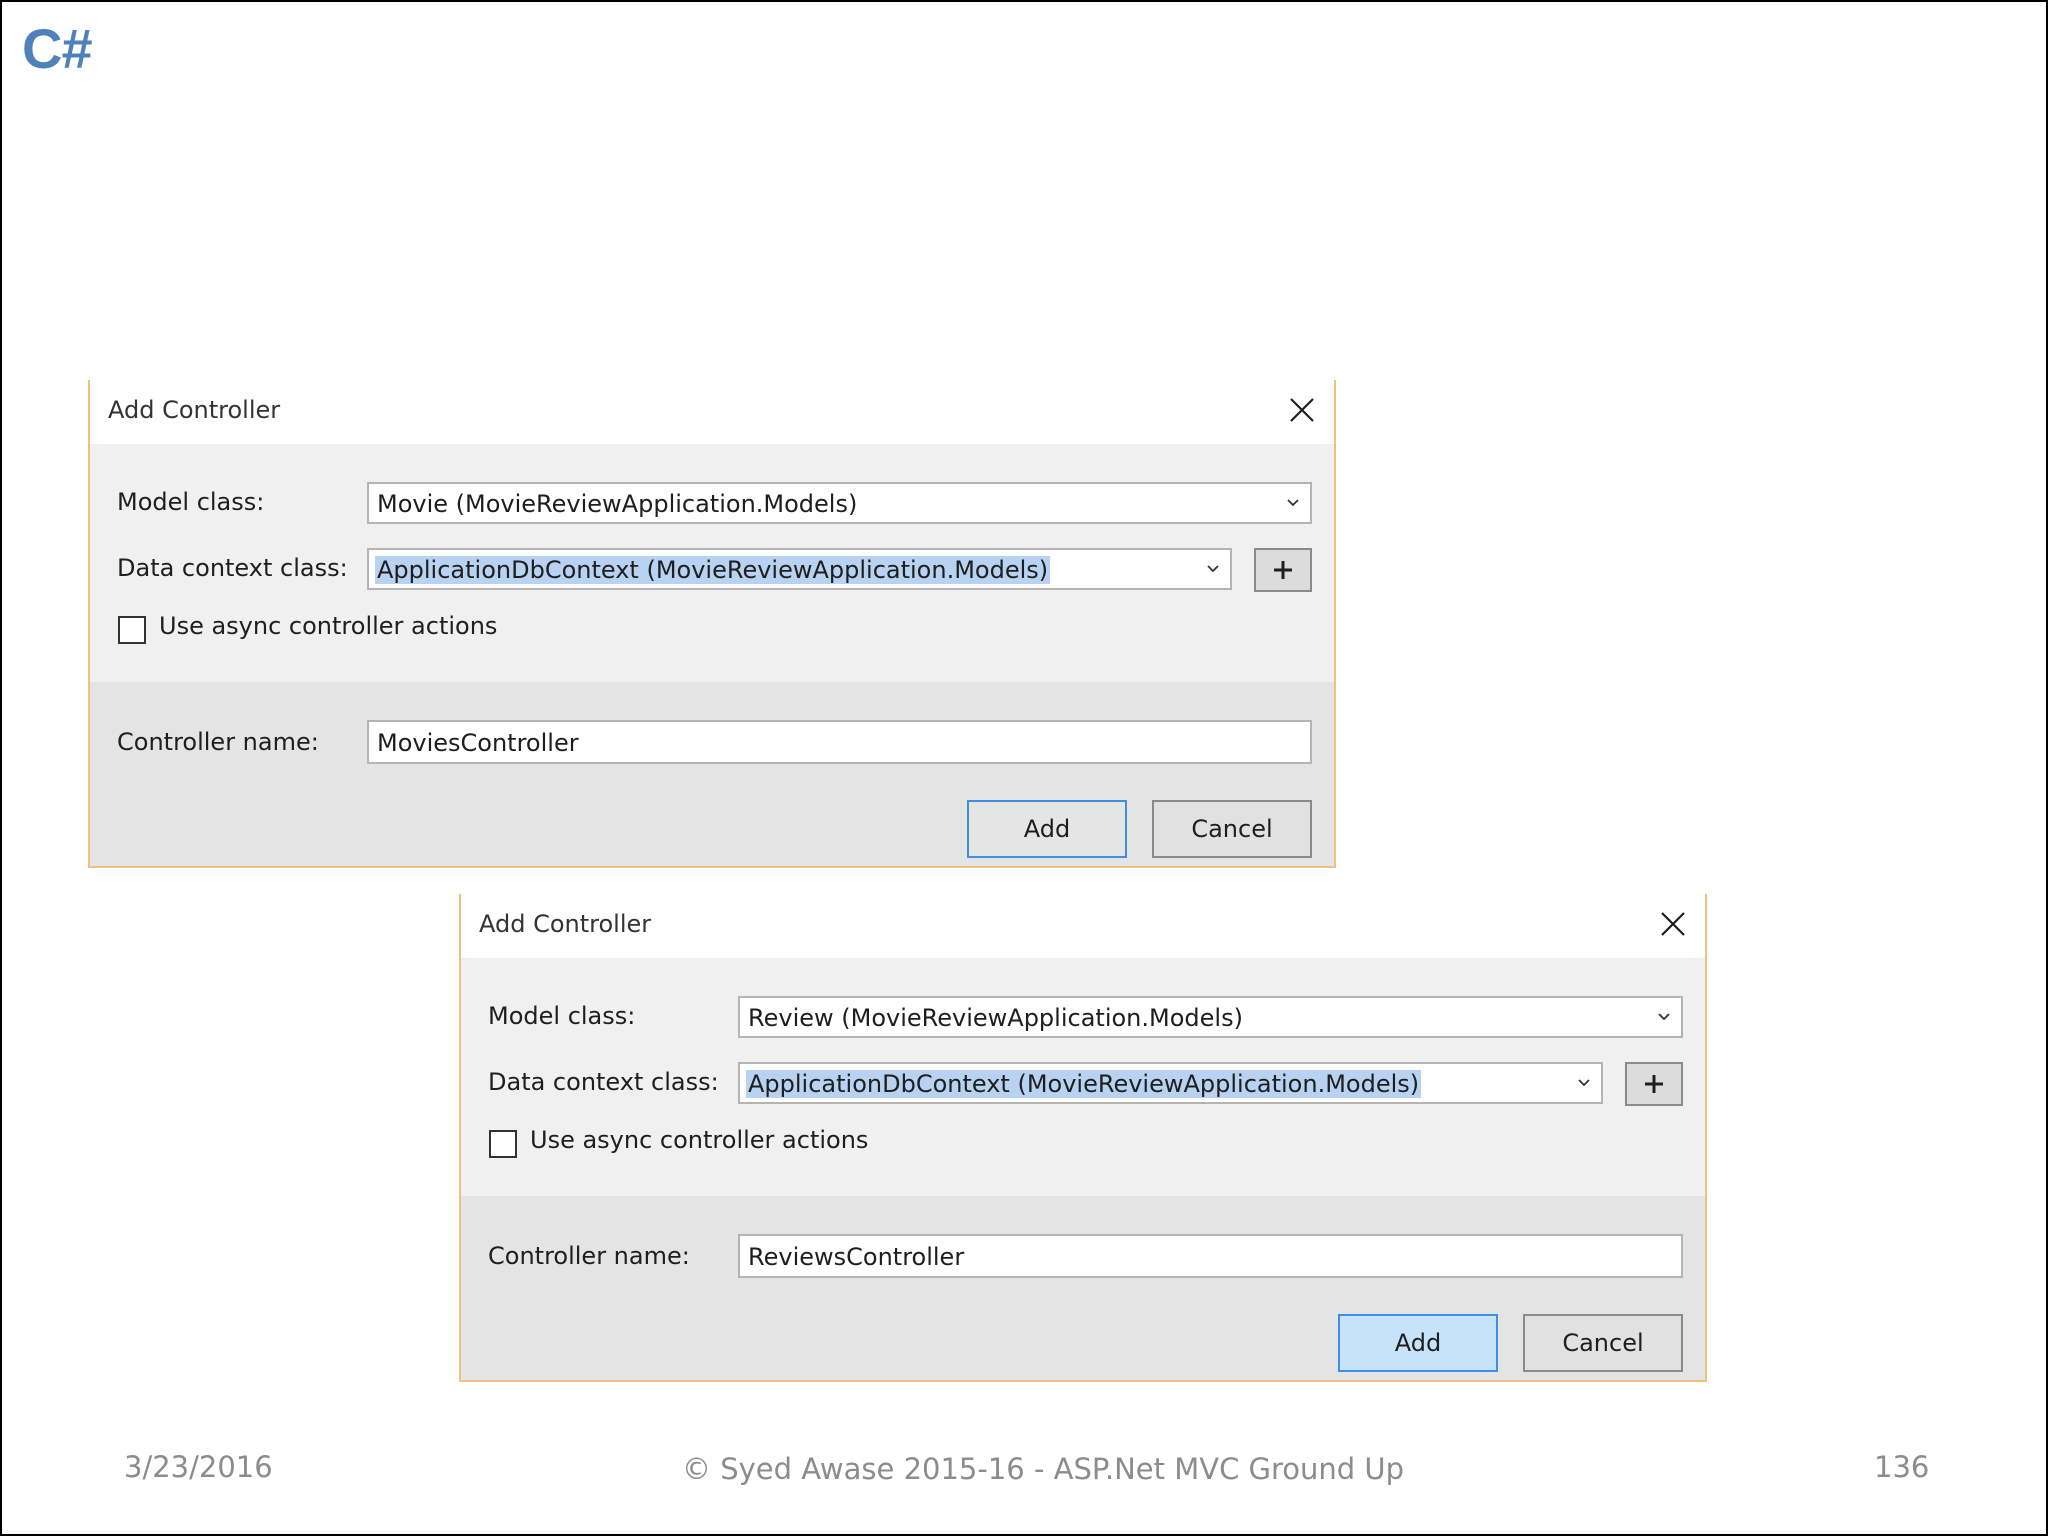 The width and height of the screenshot is (2048, 1536). Describe the element at coordinates (839, 742) in the screenshot. I see `controller-name-input: MoviesController` at that location.